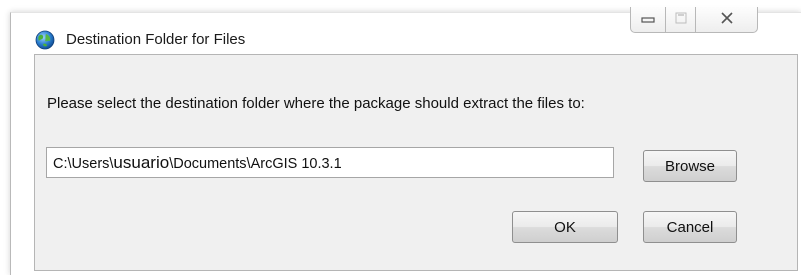  What do you see at coordinates (690, 227) in the screenshot?
I see `cancel-button: Cancel` at bounding box center [690, 227].